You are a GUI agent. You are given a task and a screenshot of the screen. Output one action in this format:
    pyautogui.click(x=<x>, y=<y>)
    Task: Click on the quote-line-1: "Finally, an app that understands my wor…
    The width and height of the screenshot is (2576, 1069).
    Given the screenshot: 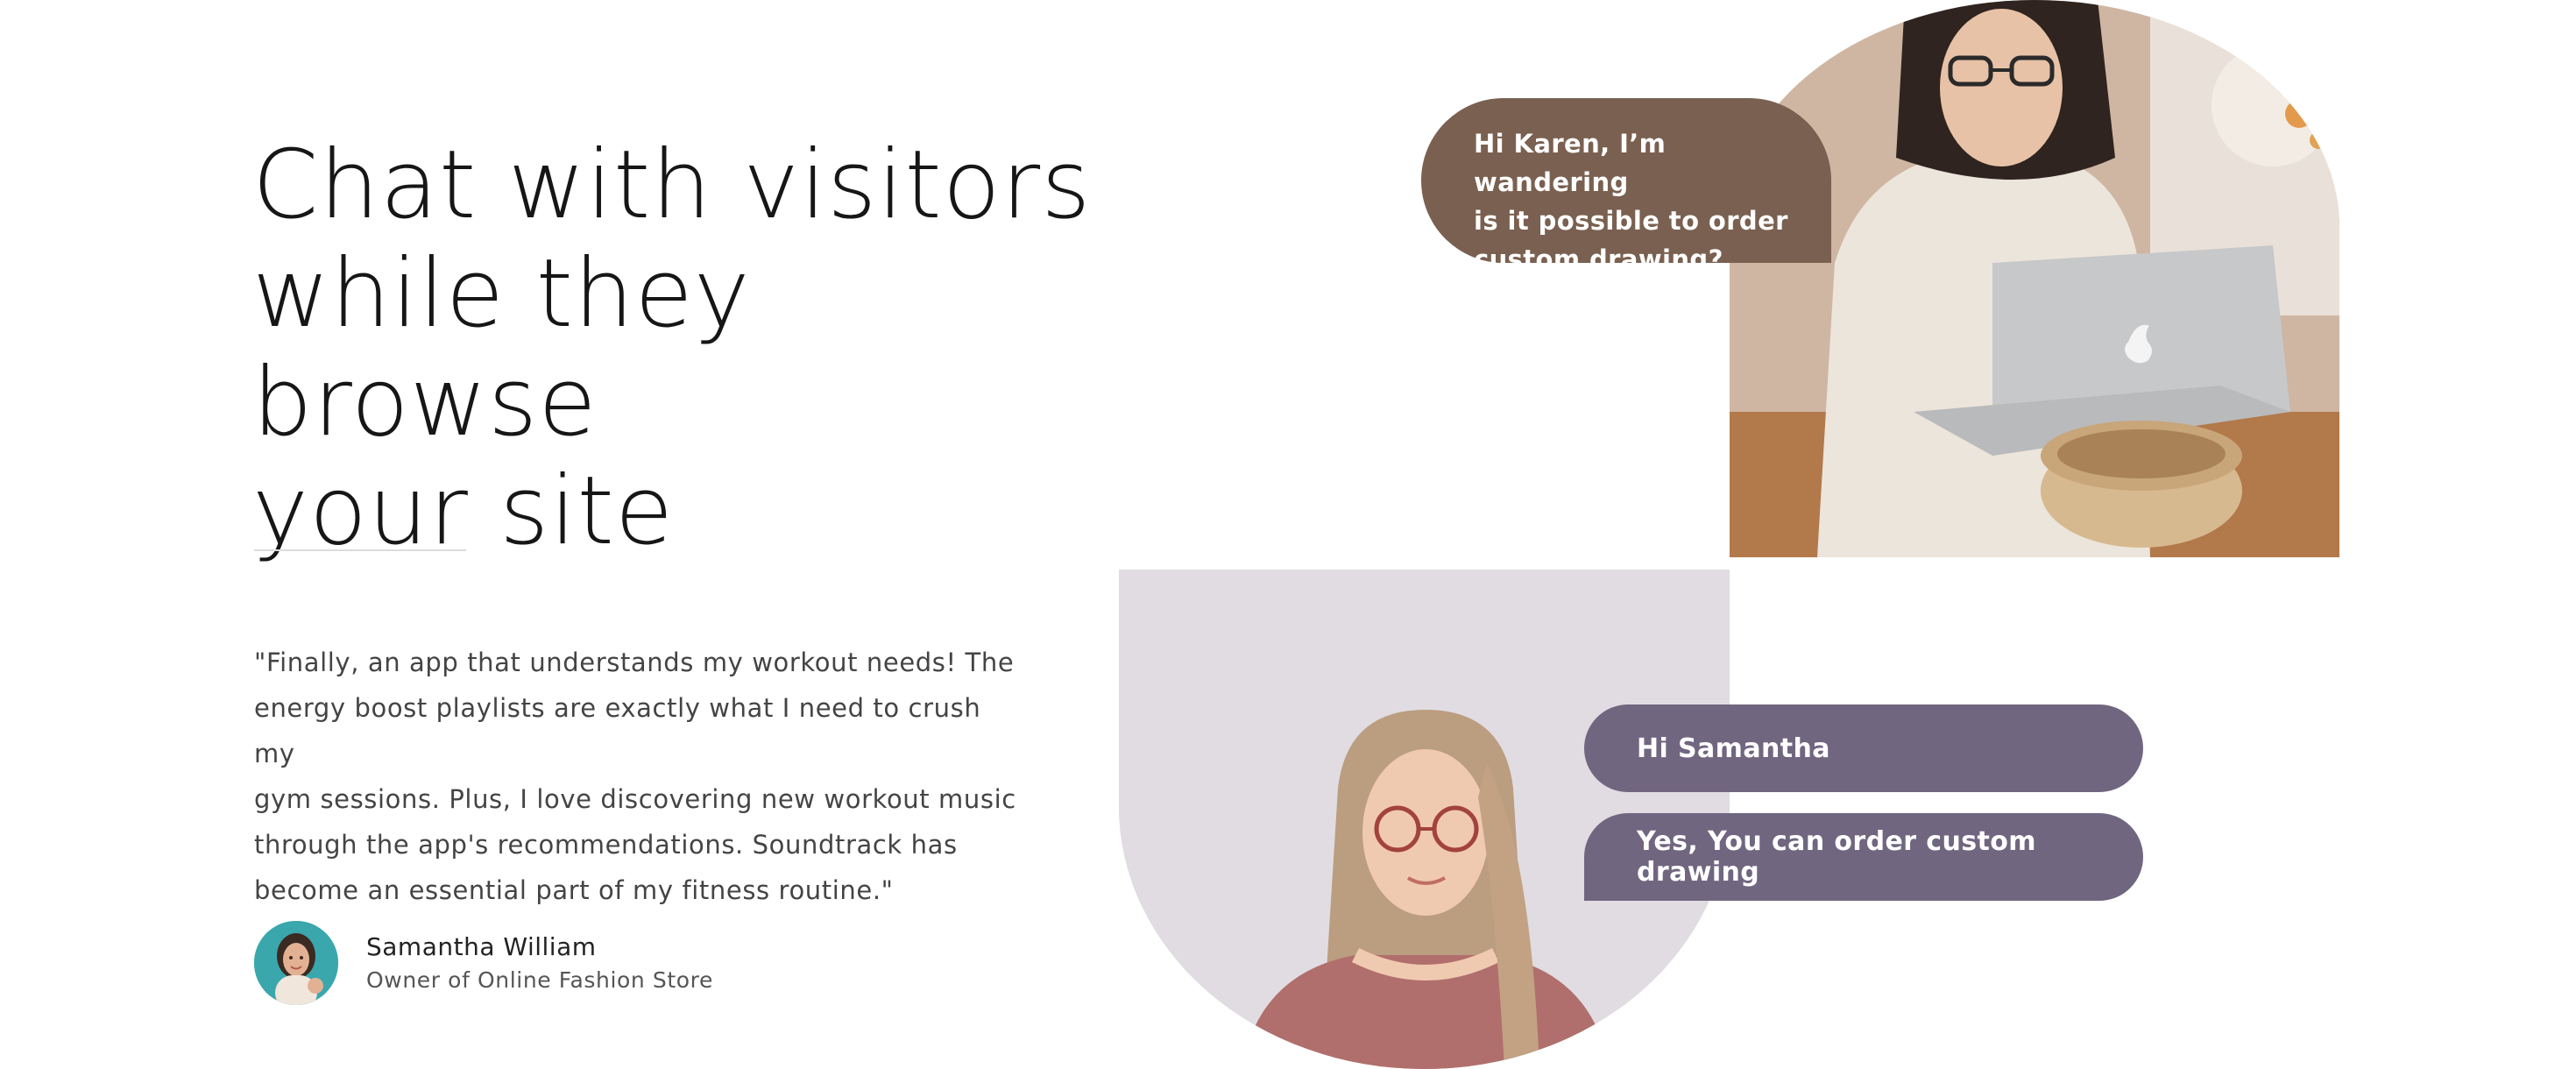 What is the action you would take?
    pyautogui.click(x=634, y=662)
    